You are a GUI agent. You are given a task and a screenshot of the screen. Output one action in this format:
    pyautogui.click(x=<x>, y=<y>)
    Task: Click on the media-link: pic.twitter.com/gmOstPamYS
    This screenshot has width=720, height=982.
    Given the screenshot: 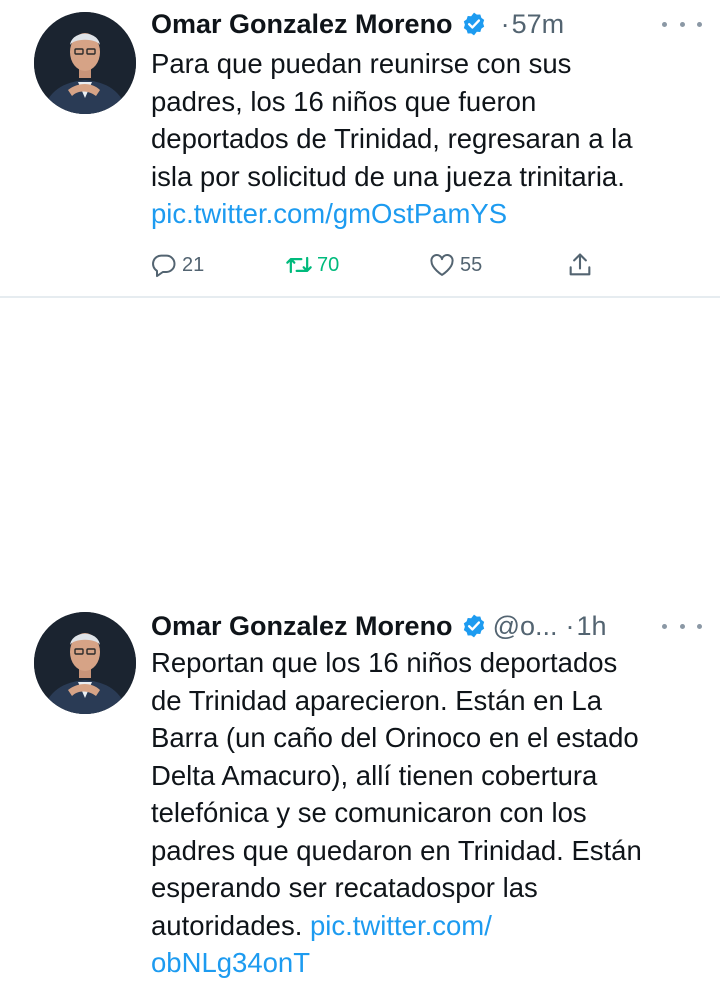 What is the action you would take?
    pyautogui.click(x=426, y=214)
    